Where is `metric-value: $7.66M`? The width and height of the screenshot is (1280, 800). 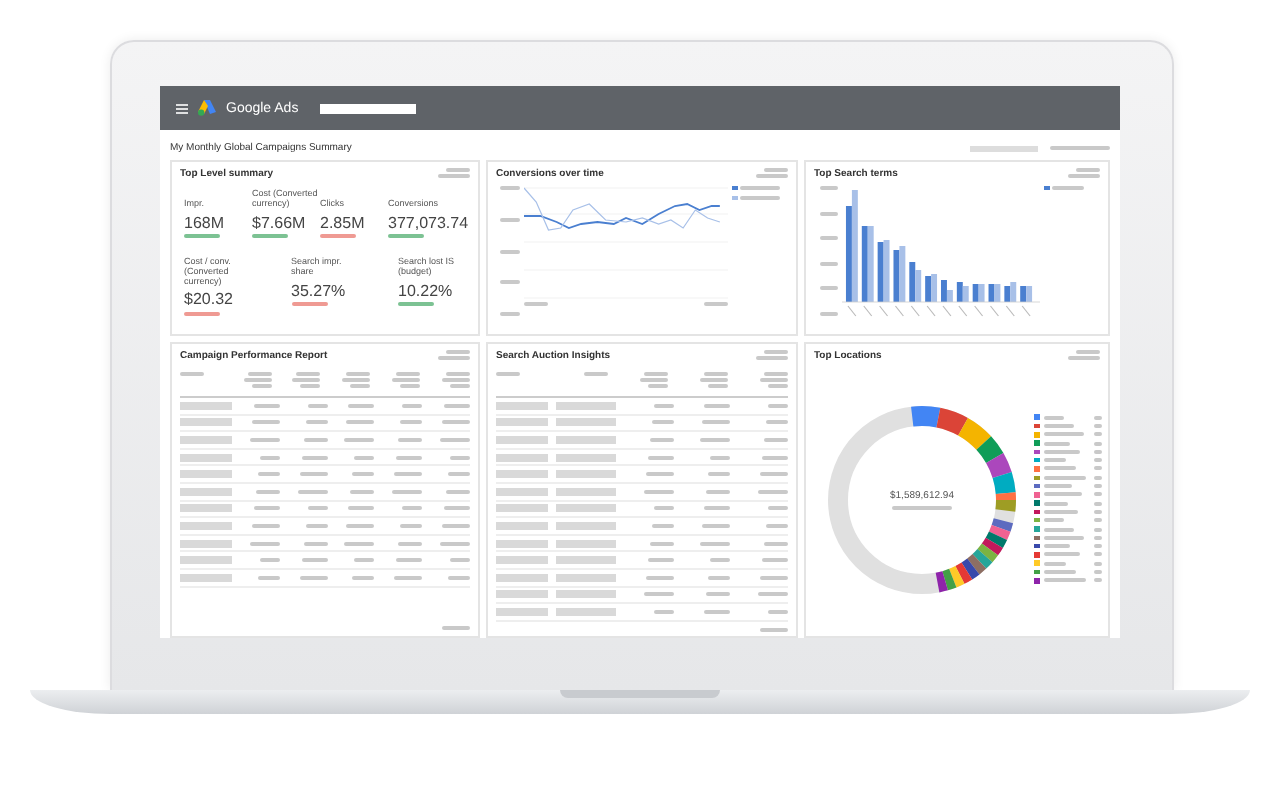 metric-value: $7.66M is located at coordinates (280, 222).